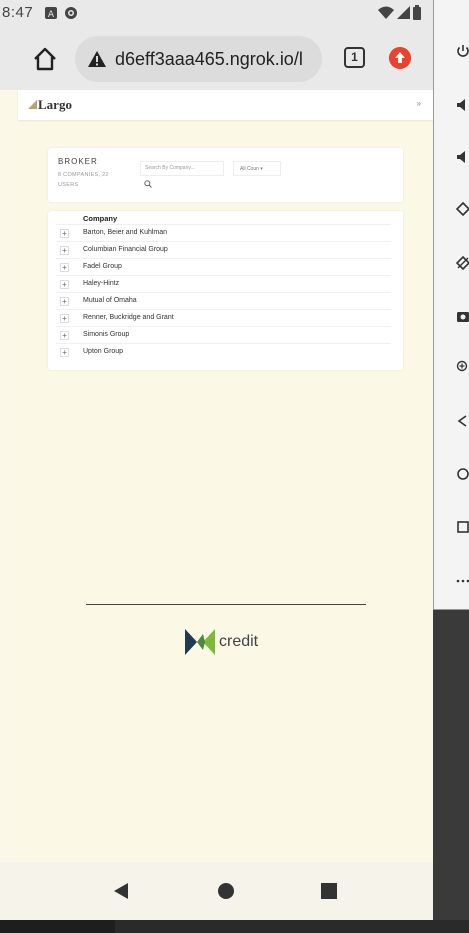  What do you see at coordinates (55, 104) in the screenshot?
I see `logo-text: Largo` at bounding box center [55, 104].